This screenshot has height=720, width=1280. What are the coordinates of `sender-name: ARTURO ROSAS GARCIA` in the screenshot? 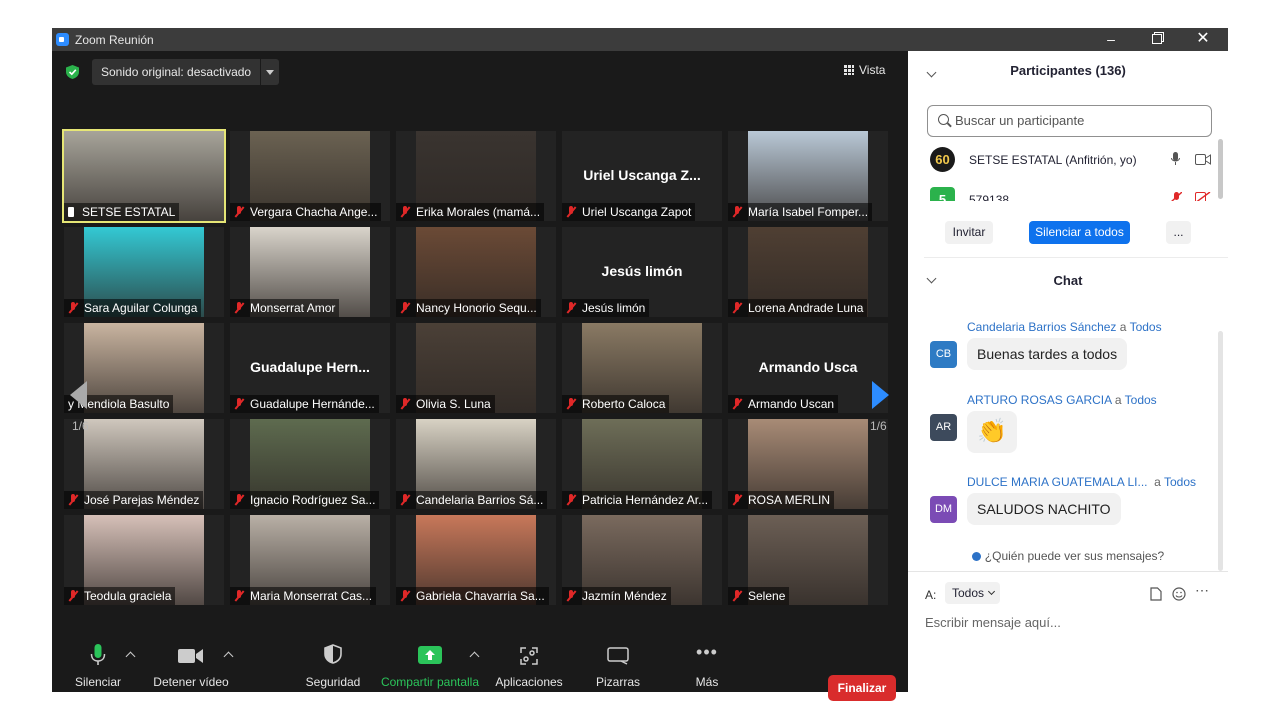 It's located at (1039, 400).